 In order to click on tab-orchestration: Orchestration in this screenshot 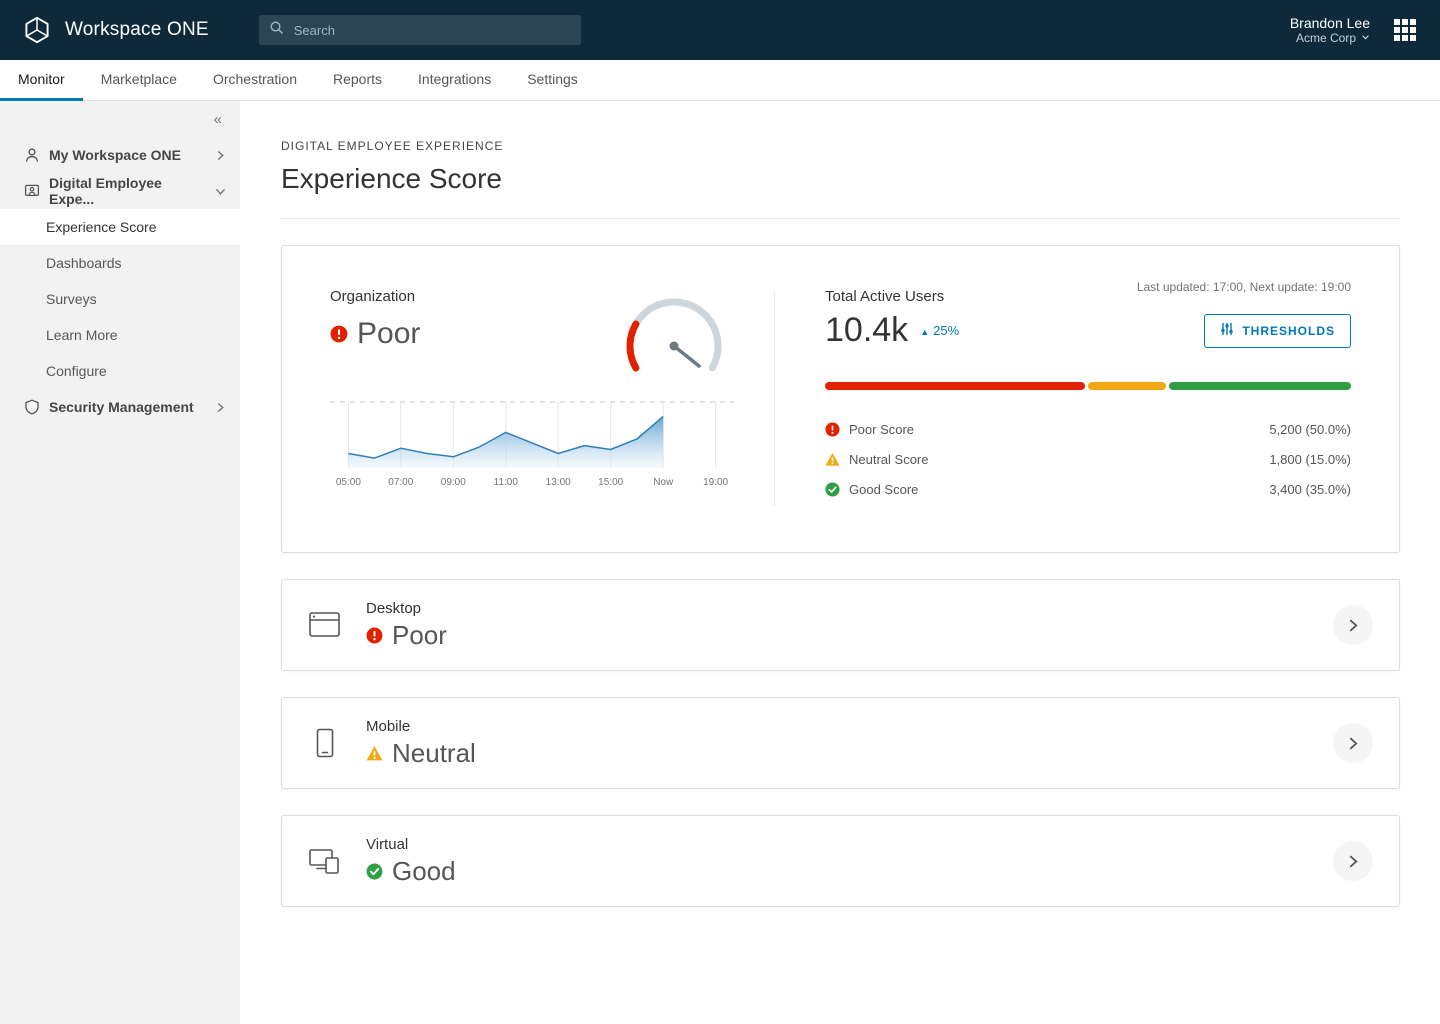, I will do `click(255, 80)`.